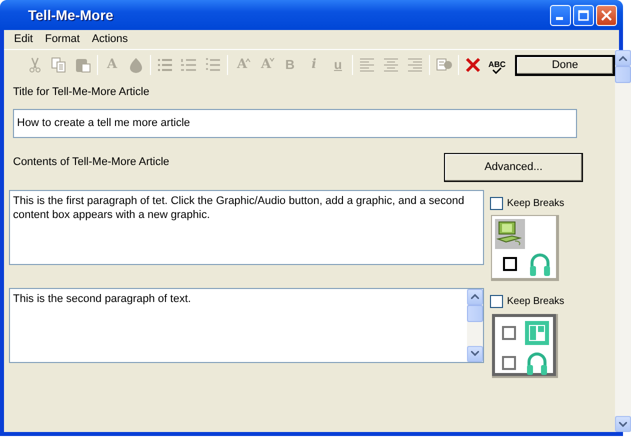 The width and height of the screenshot is (631, 442). I want to click on window-title: Tell-Me-More, so click(71, 15).